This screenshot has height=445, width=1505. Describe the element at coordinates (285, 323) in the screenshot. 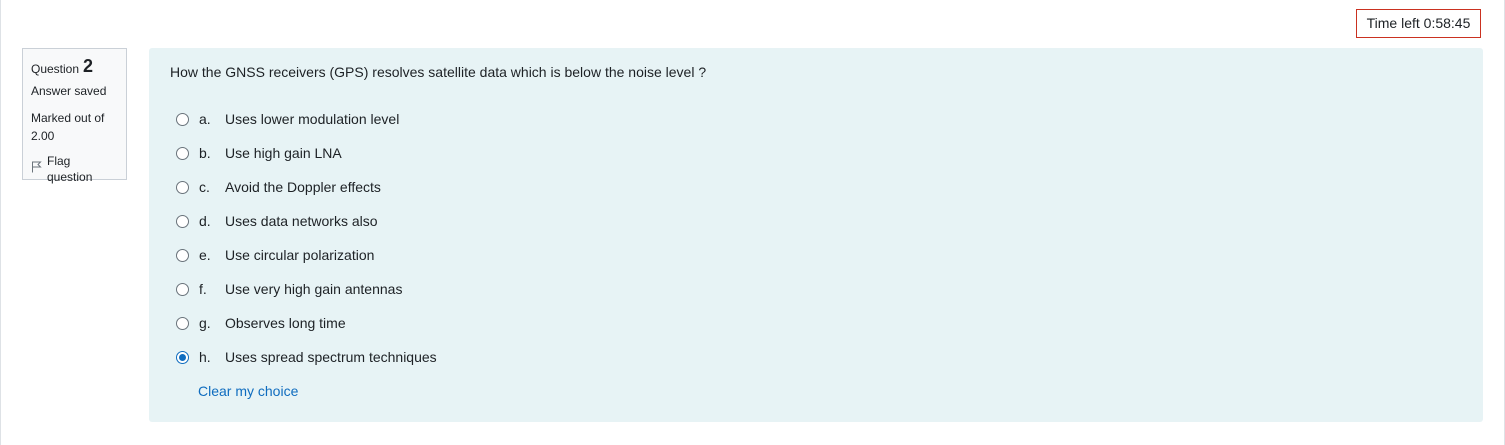

I see `option-text: Observes long time` at that location.